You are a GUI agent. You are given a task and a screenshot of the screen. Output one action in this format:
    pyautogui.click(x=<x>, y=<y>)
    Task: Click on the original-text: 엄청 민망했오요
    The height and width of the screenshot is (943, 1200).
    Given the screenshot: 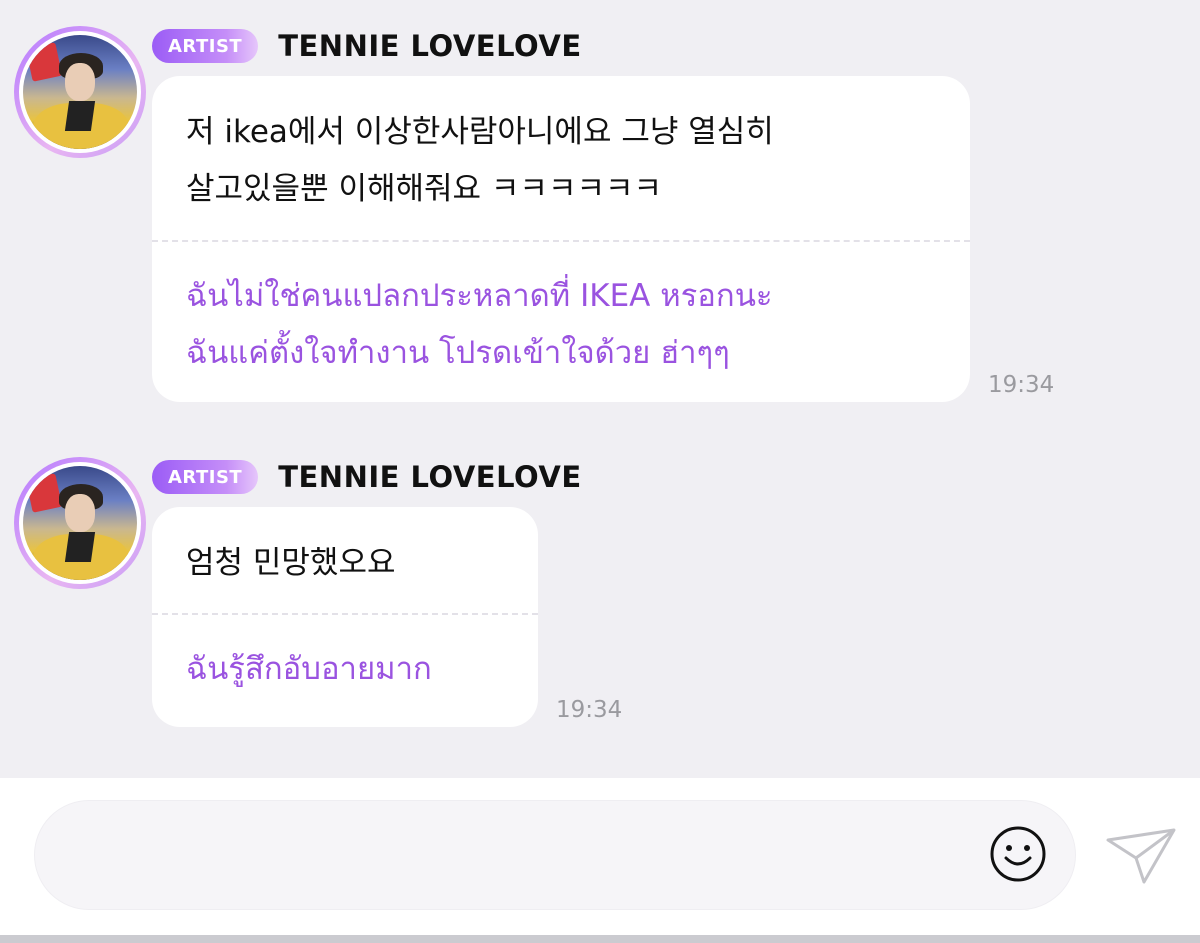 What is the action you would take?
    pyautogui.click(x=345, y=560)
    